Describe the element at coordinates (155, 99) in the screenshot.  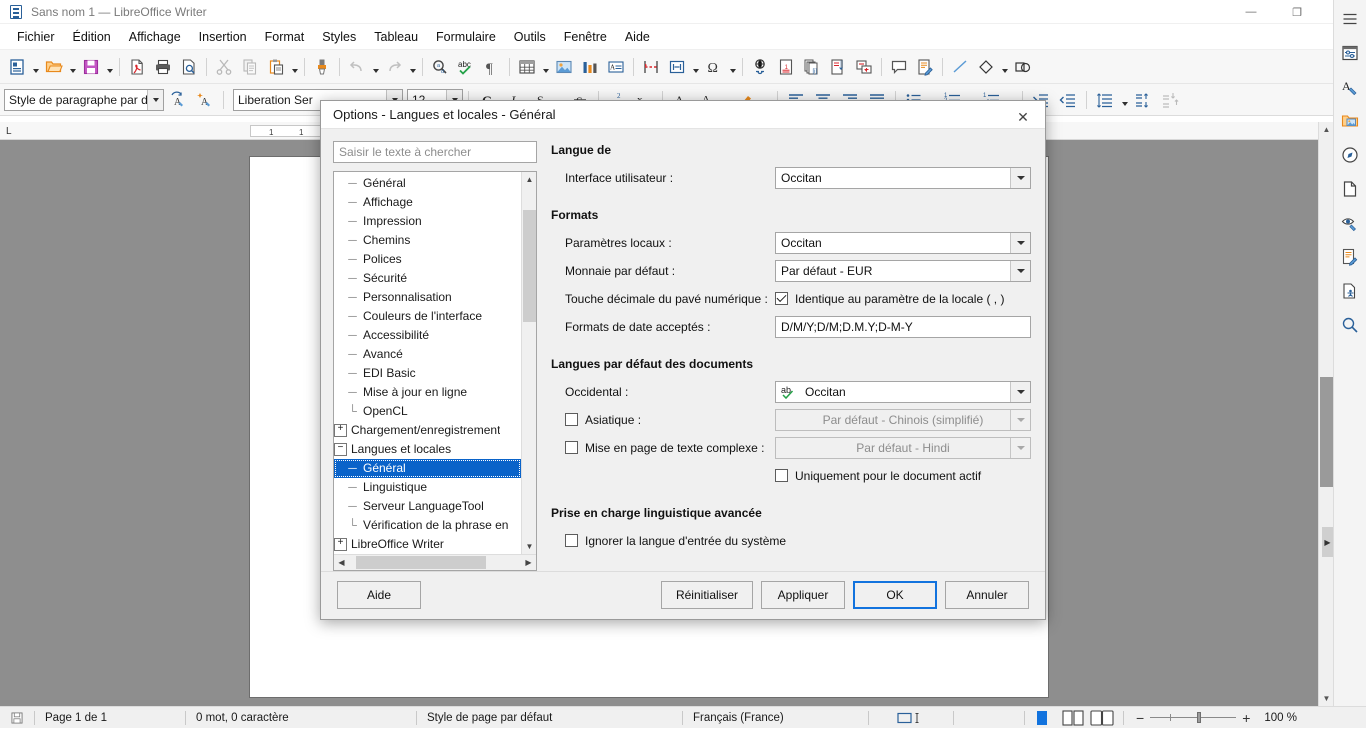
I see `paragraph-style-dropdown-arrow` at that location.